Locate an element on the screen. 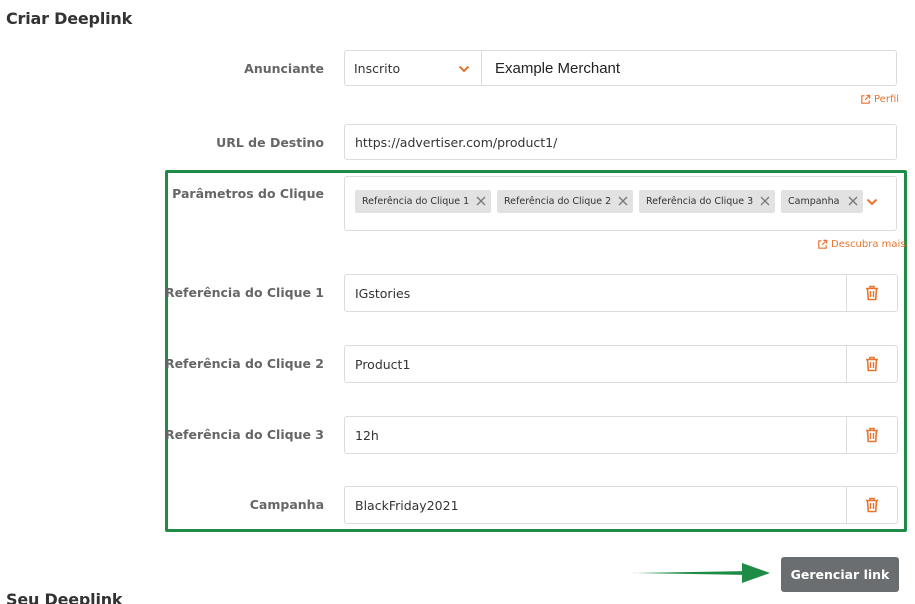 The width and height of the screenshot is (915, 604). tag-label: Referência do Clique 1 is located at coordinates (416, 201).